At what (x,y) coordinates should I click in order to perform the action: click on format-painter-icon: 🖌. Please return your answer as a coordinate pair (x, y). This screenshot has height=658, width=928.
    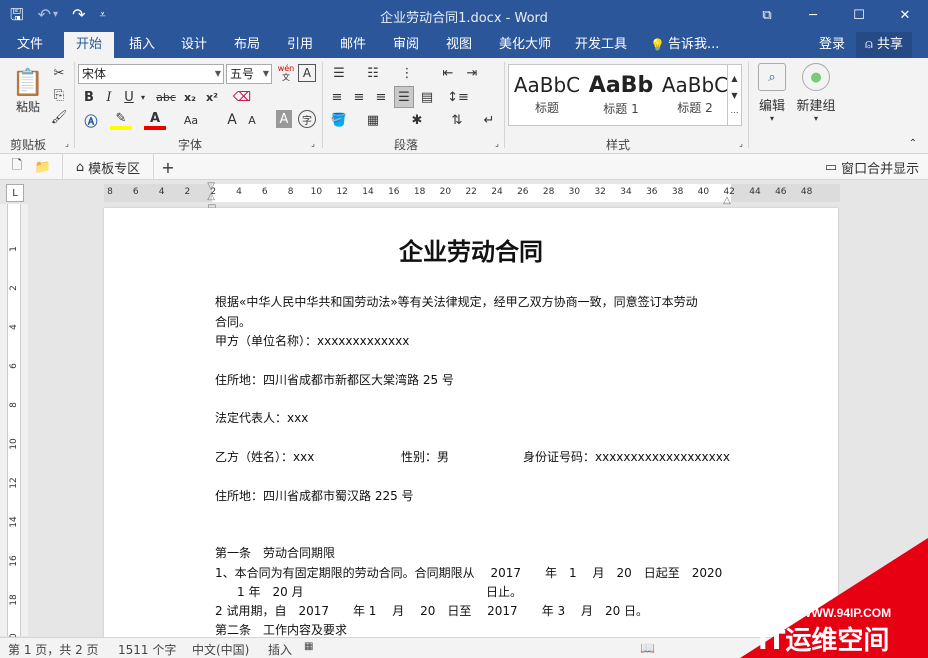
    Looking at the image, I should click on (59, 117).